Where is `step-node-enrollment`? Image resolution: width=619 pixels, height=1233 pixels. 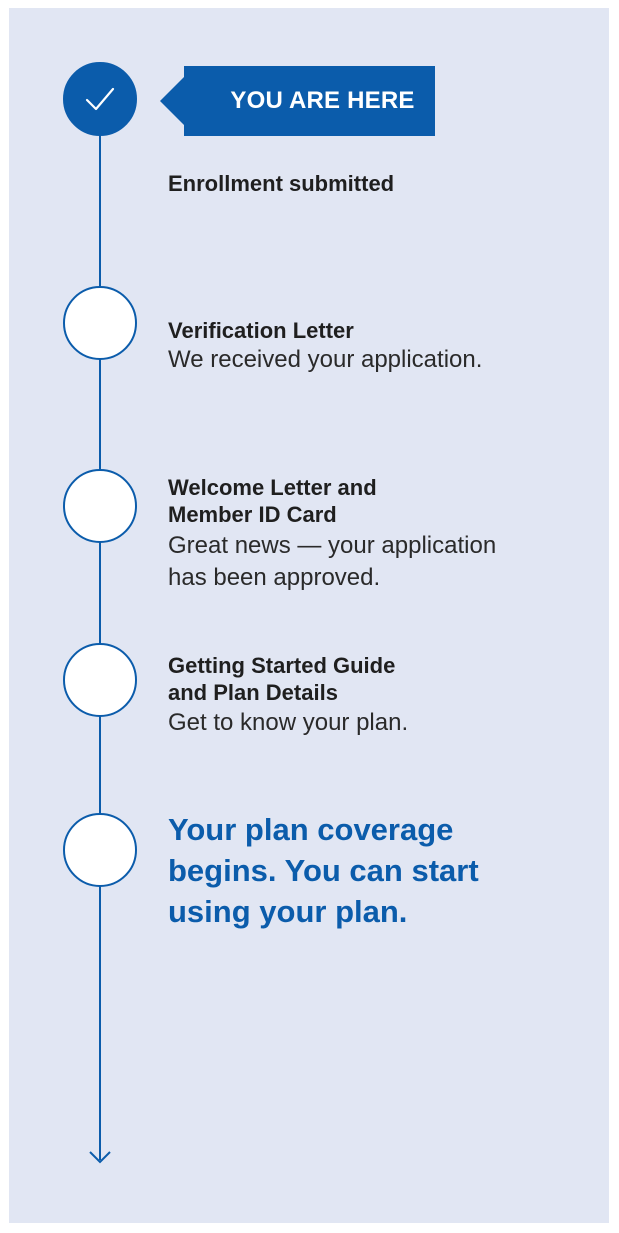 step-node-enrollment is located at coordinates (100, 99).